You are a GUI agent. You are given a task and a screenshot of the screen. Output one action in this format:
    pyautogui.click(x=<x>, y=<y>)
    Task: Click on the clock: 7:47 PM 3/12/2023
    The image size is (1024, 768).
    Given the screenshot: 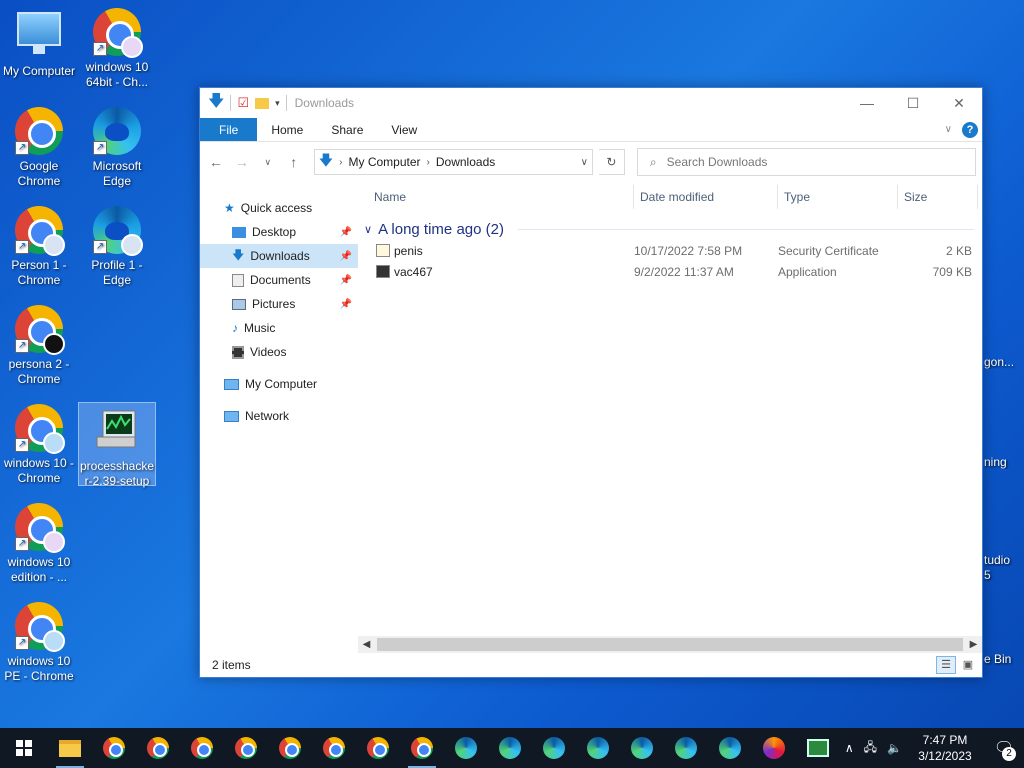 What is the action you would take?
    pyautogui.click(x=945, y=748)
    